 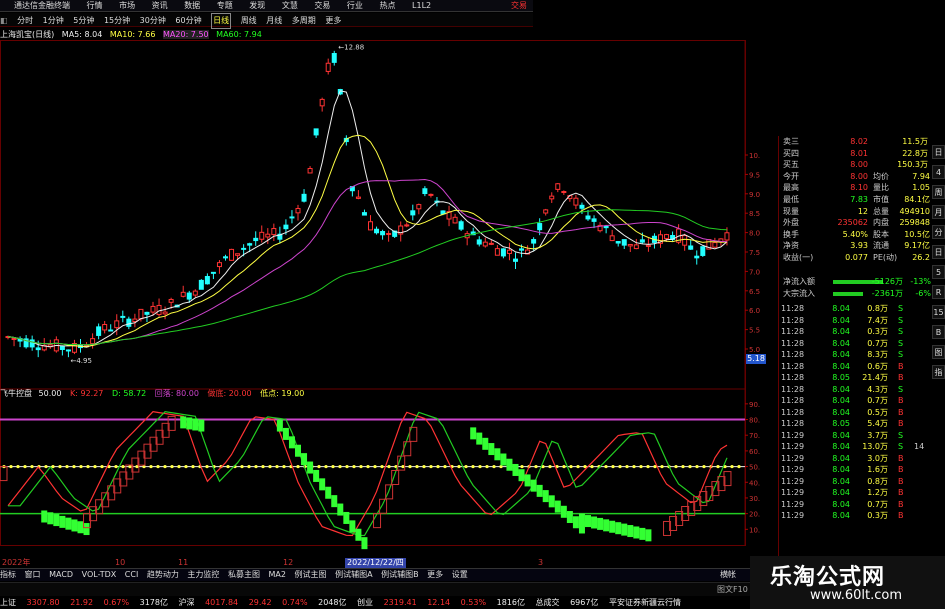 I want to click on quote-value2: 84.1亿, so click(x=917, y=199).